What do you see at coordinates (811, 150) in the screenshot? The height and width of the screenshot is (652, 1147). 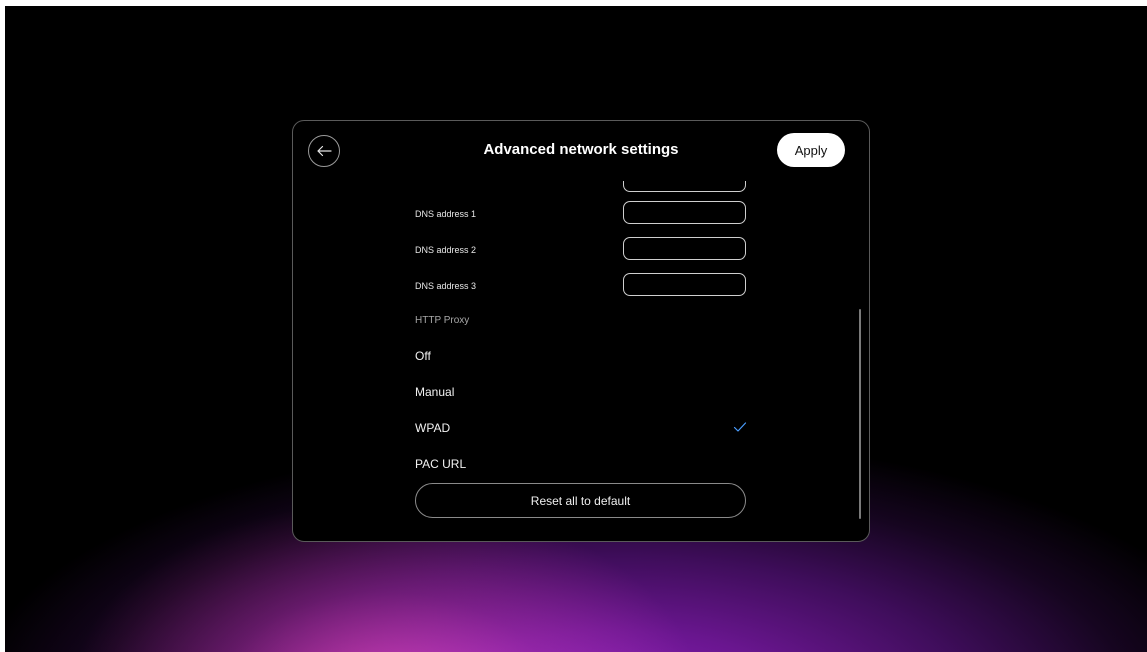 I see `apply-button: Apply` at bounding box center [811, 150].